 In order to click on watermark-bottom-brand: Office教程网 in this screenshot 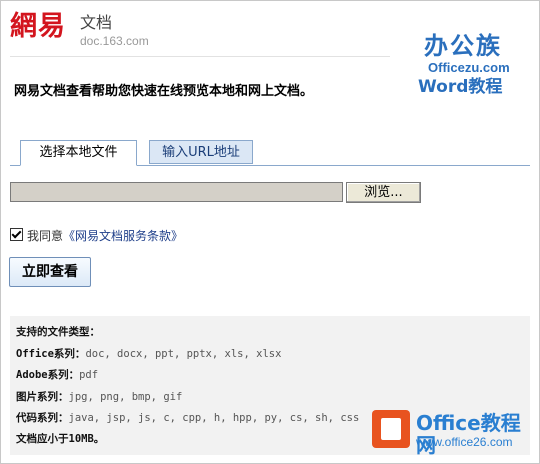, I will do `click(468, 434)`.